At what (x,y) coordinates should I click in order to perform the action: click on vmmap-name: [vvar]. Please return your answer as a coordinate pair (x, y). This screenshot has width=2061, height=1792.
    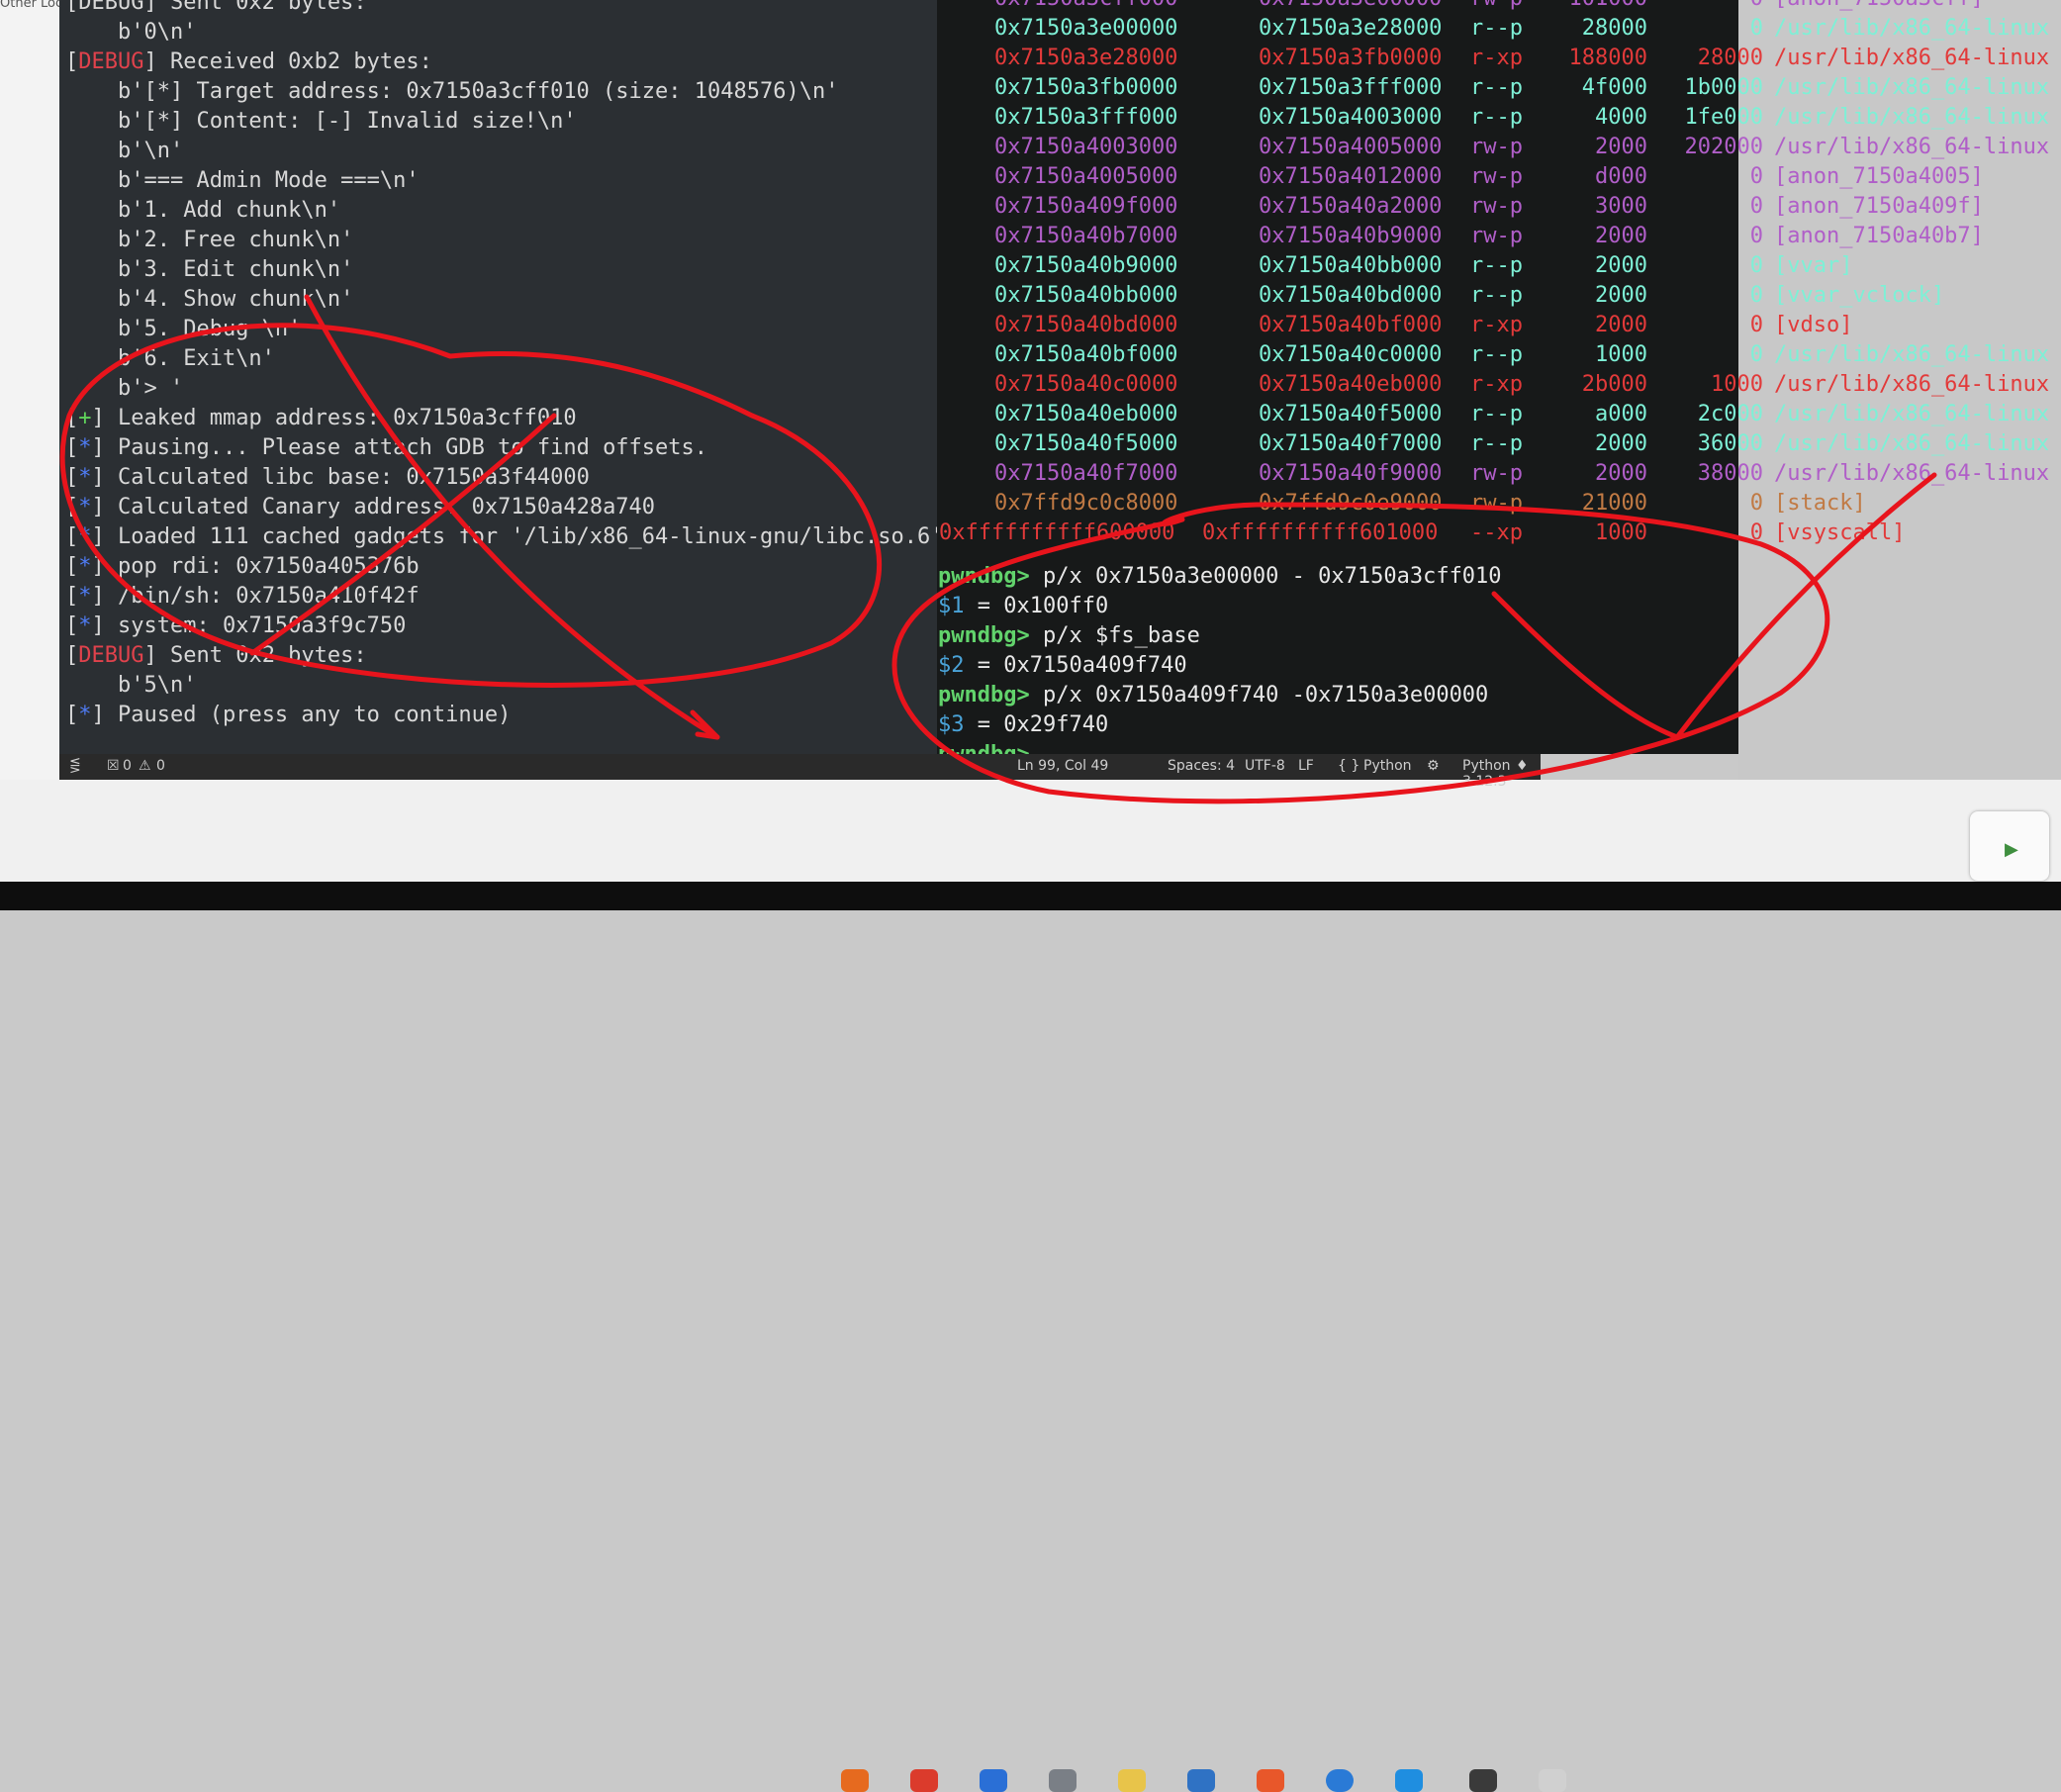
    Looking at the image, I should click on (1813, 265).